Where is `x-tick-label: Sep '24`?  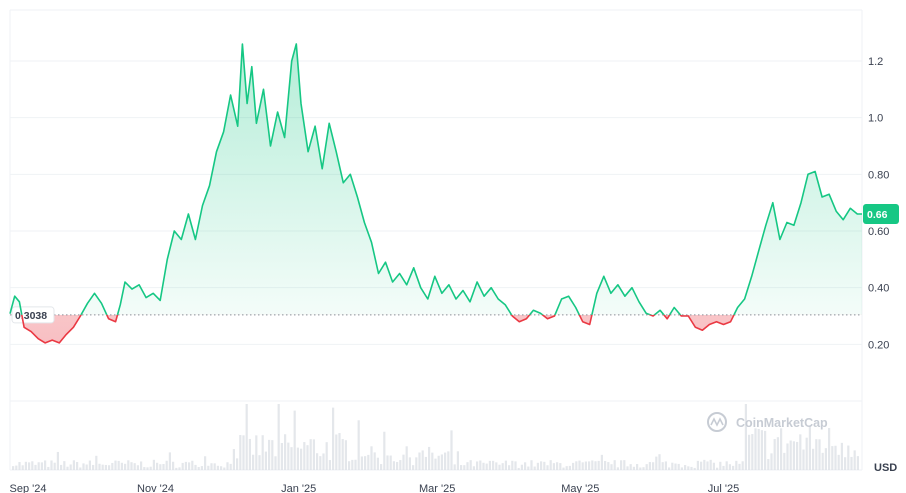
x-tick-label: Sep '24 is located at coordinates (28, 488).